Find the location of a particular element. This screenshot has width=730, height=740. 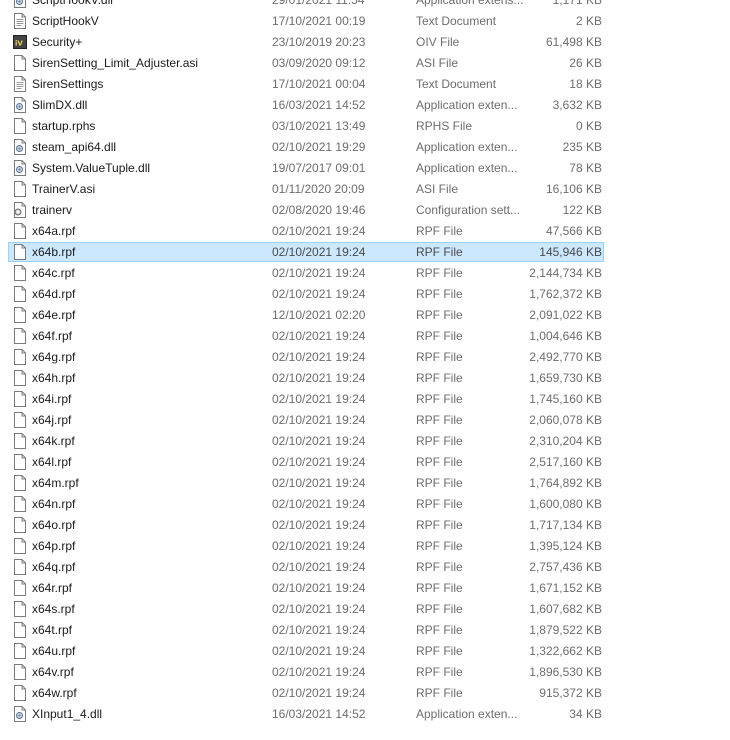

file-size: 18 KB is located at coordinates (585, 84).